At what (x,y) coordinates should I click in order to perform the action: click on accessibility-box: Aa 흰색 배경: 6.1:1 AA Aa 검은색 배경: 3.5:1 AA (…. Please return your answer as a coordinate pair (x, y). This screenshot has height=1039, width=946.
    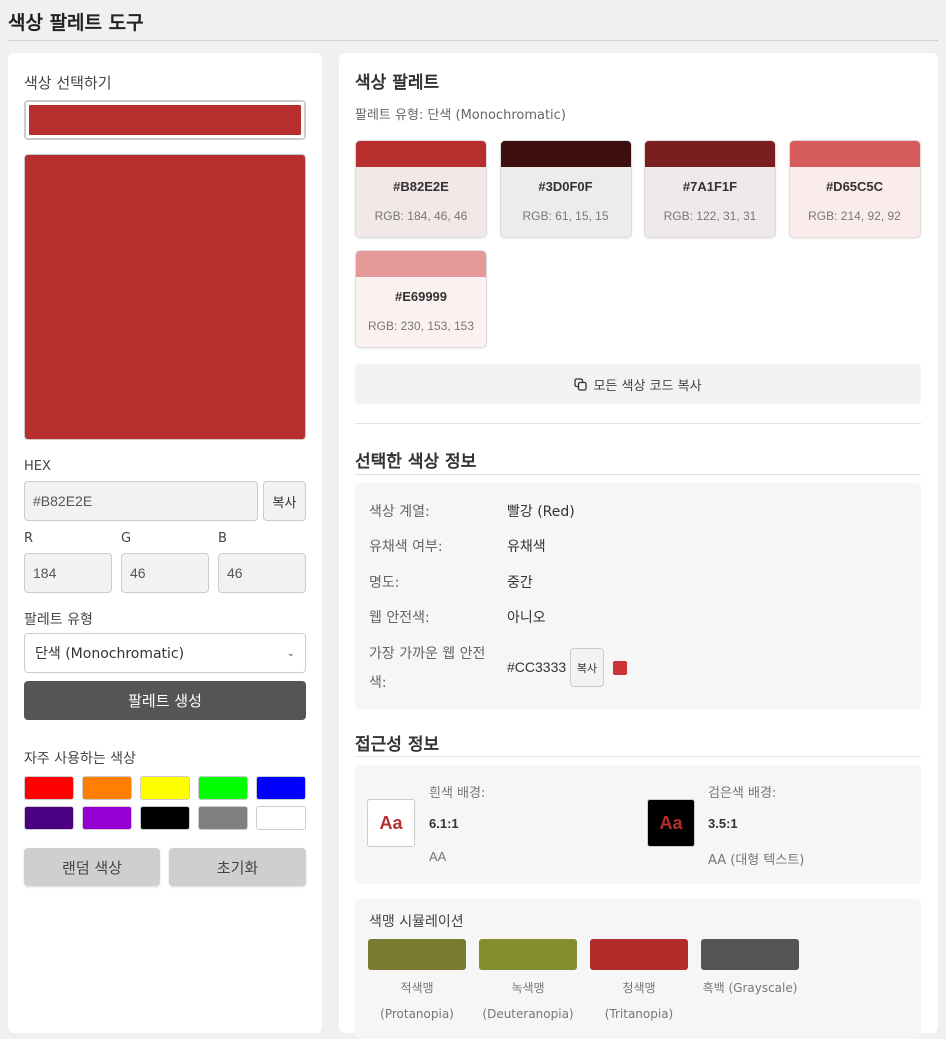
    Looking at the image, I should click on (638, 824).